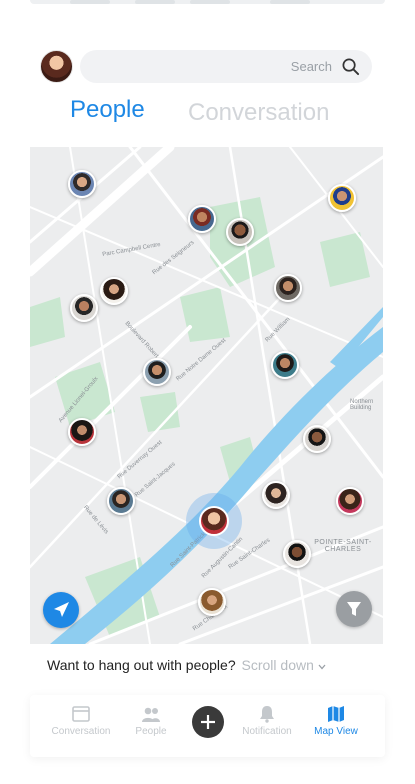  Describe the element at coordinates (267, 731) in the screenshot. I see `nav-notification-label: Notification` at that location.